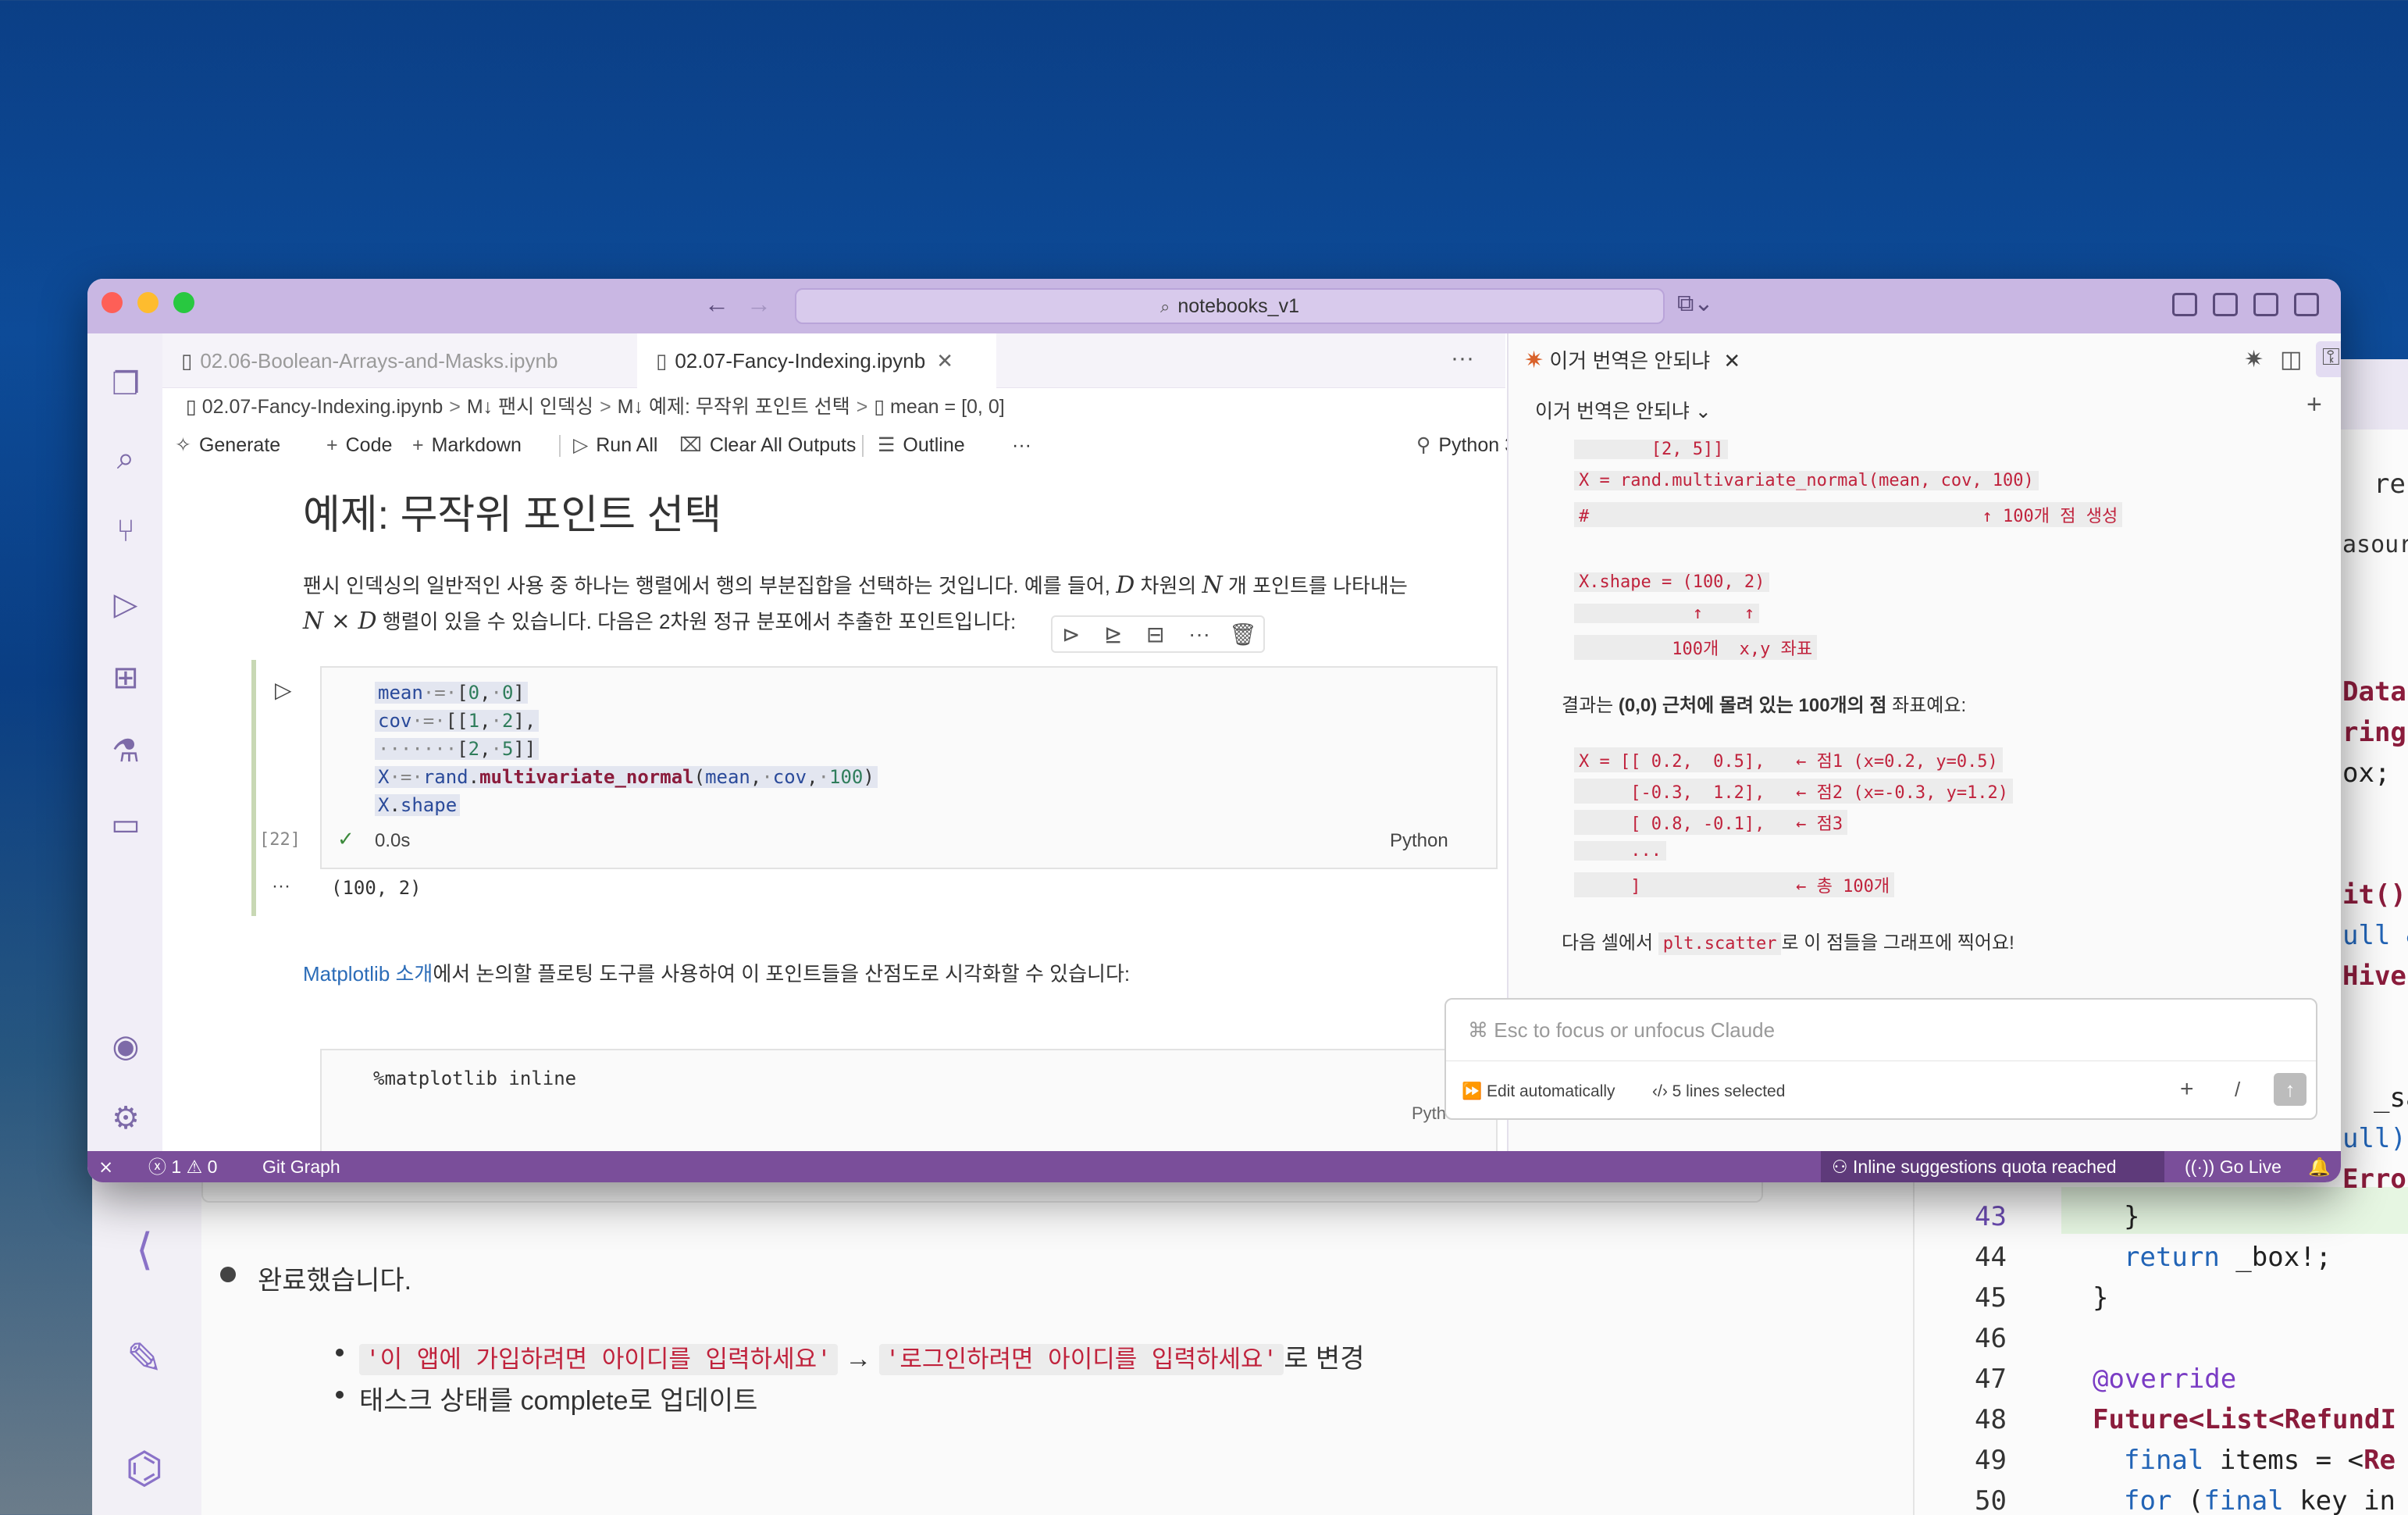 The width and height of the screenshot is (2408, 1515). What do you see at coordinates (283, 690) in the screenshot?
I see `run-cell-icon: ▷` at bounding box center [283, 690].